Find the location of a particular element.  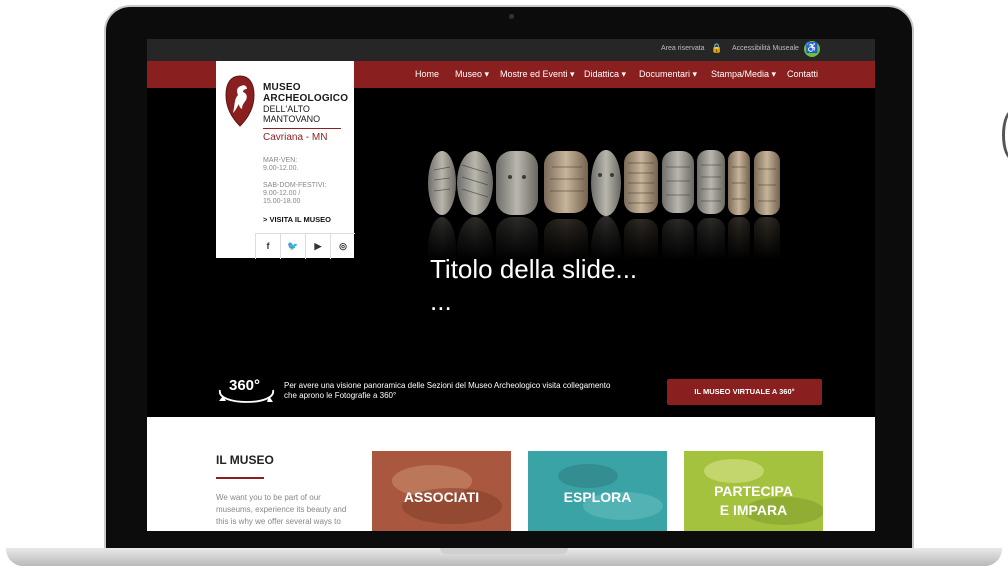

nav-contatti: Contatti is located at coordinates (802, 74).